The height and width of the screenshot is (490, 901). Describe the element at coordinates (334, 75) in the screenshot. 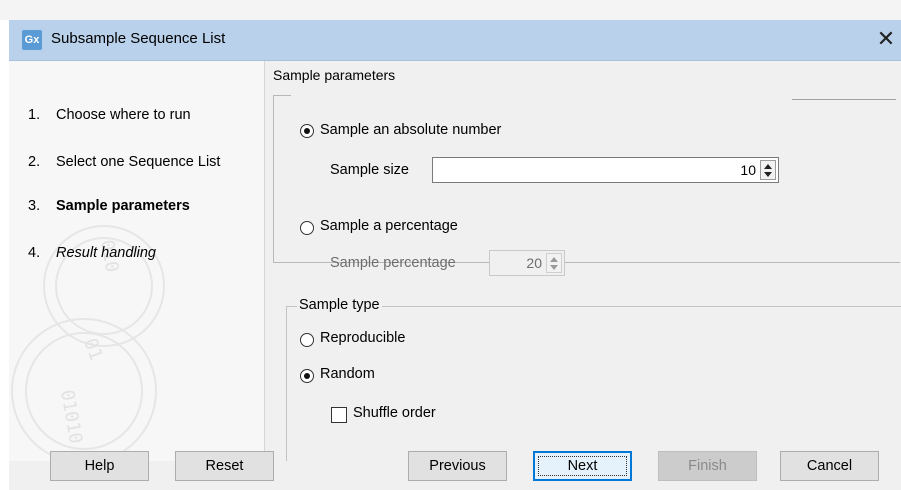

I see `sample-parameters-title: Sample parameters` at that location.